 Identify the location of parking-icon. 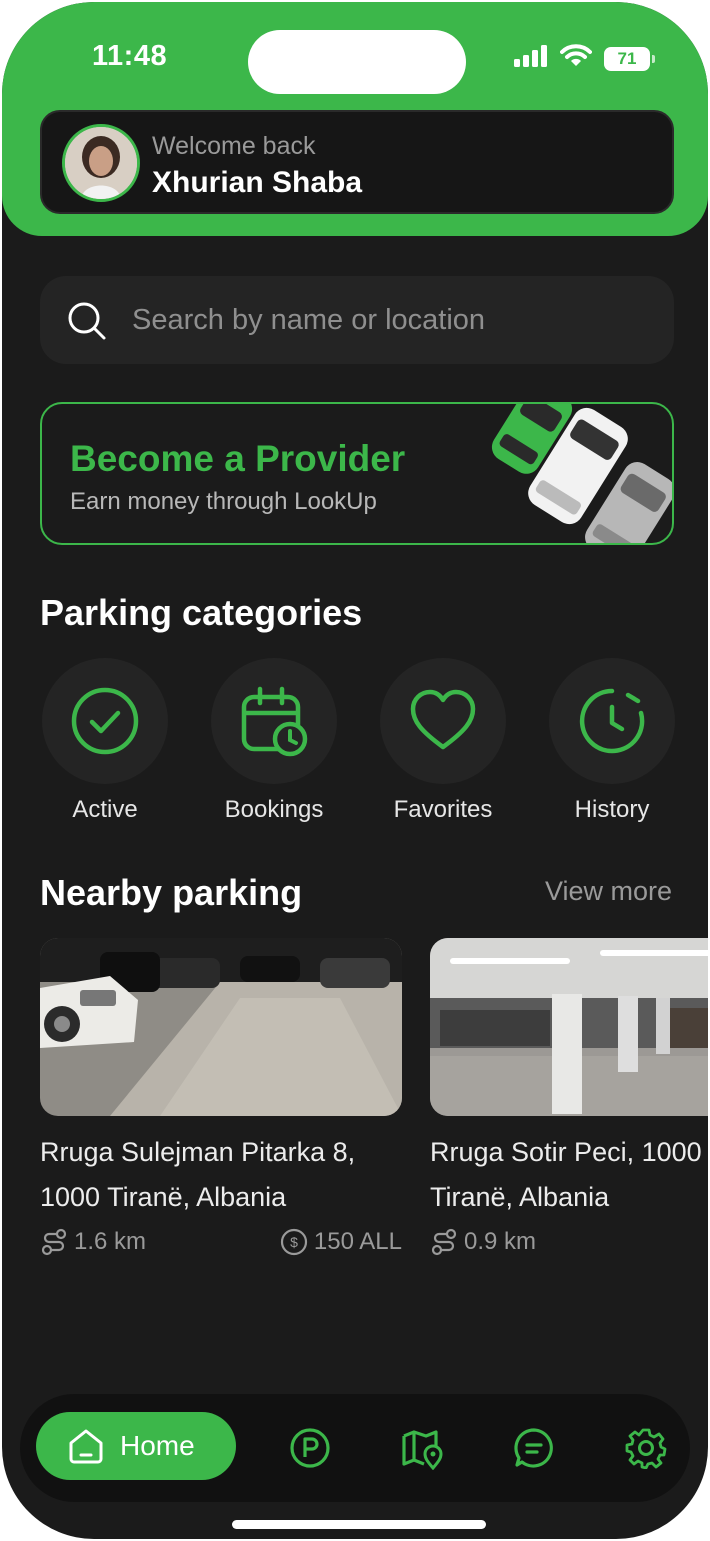
(310, 1448).